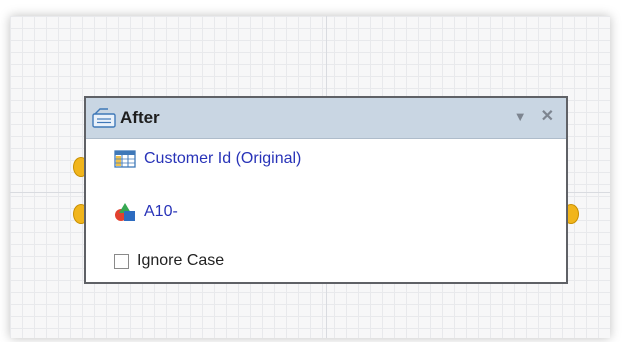 The height and width of the screenshot is (342, 624). What do you see at coordinates (547, 117) in the screenshot?
I see `close-icon: ✕` at bounding box center [547, 117].